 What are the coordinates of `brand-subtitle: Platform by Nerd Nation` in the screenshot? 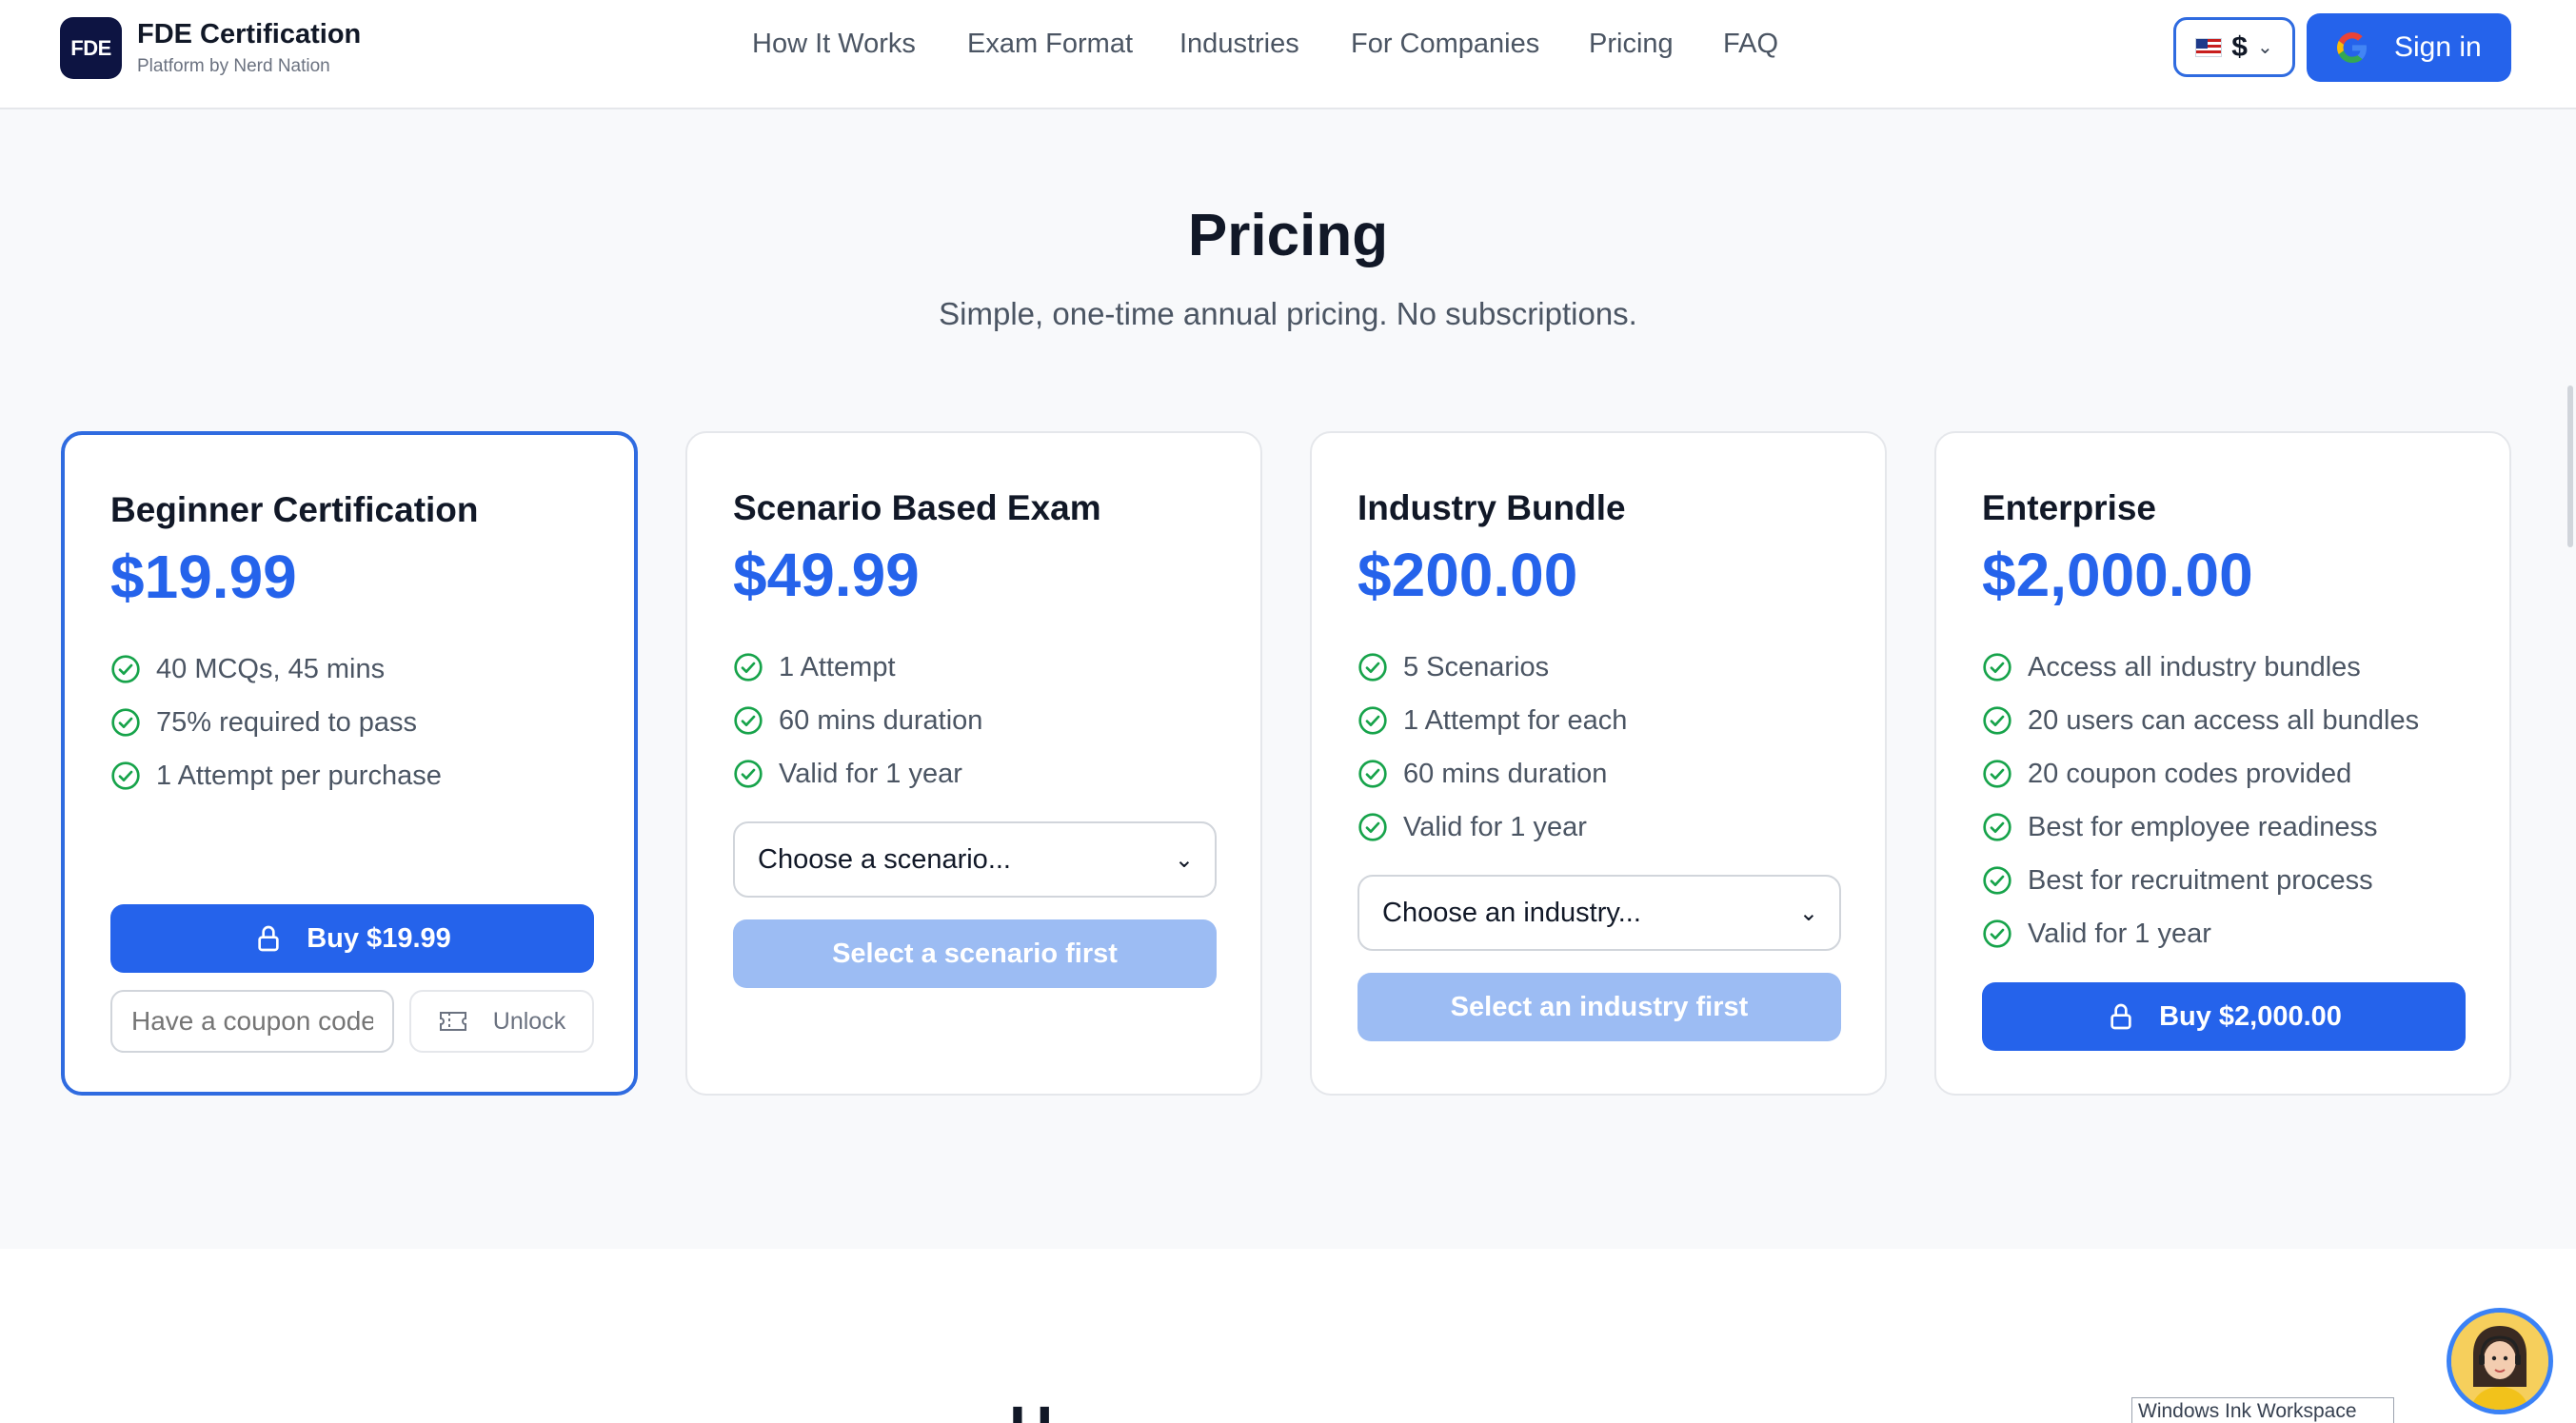 It's located at (233, 66).